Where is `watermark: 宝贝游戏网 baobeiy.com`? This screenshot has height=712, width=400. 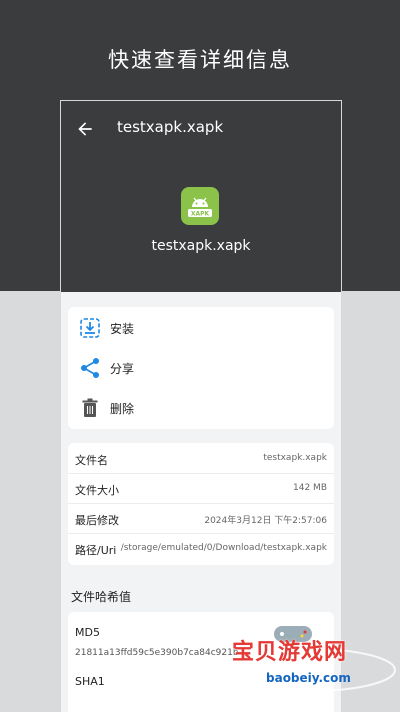
watermark: 宝贝游戏网 baobeiy.com is located at coordinates (311, 658).